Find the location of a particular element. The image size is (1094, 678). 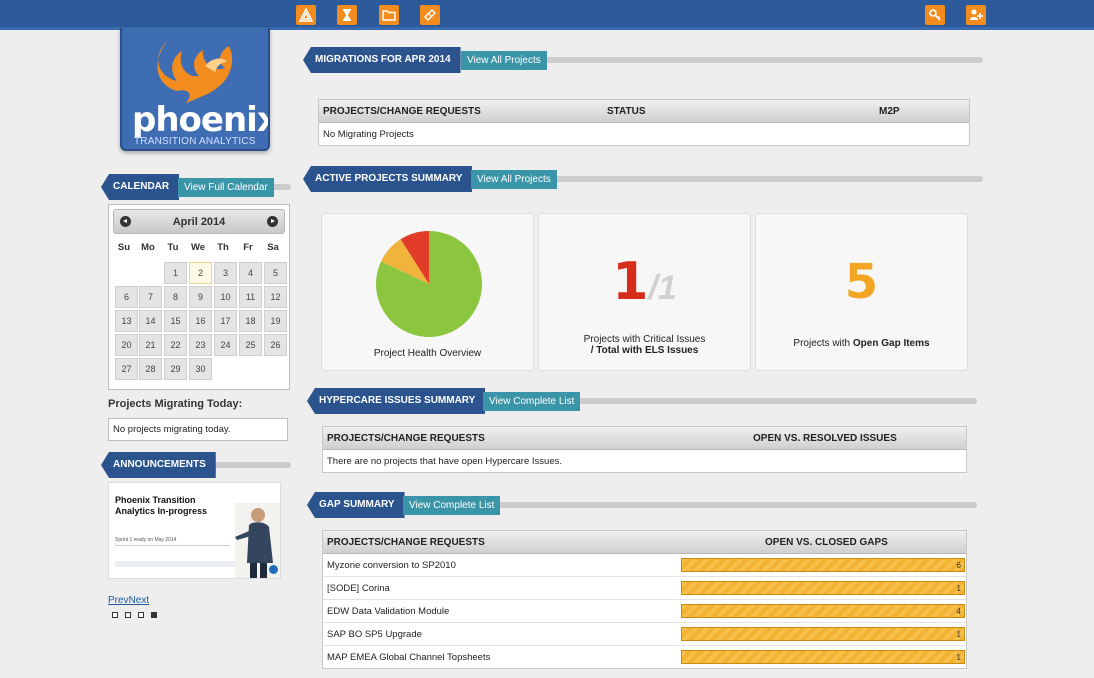

slide-title: Phoenix Transition Analytics In-progress is located at coordinates (161, 505).